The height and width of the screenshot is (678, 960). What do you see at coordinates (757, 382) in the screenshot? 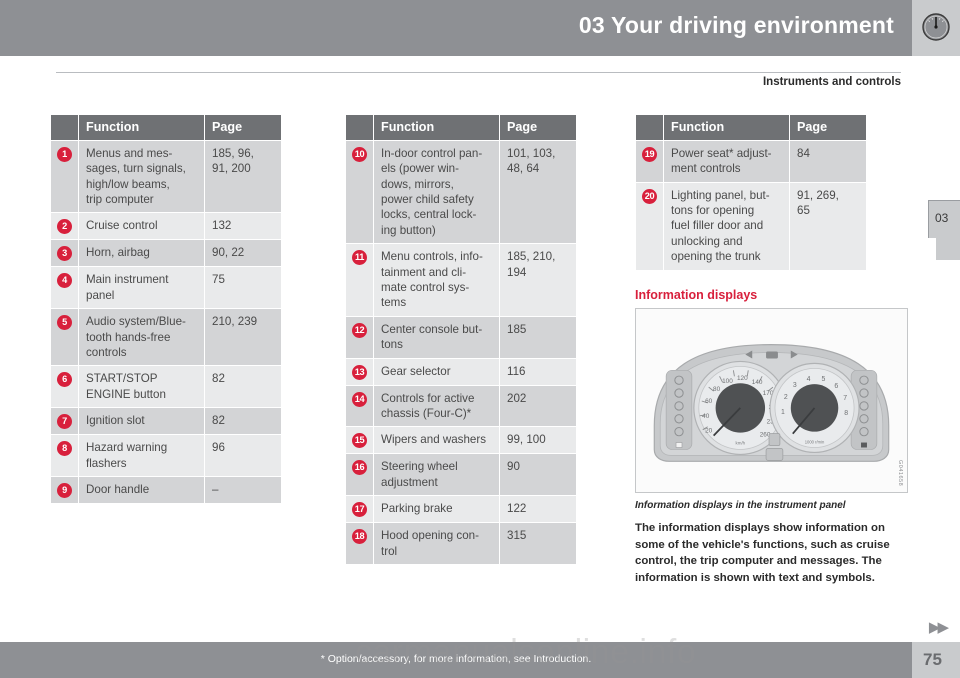
I see `svg-text: 140` at bounding box center [757, 382].